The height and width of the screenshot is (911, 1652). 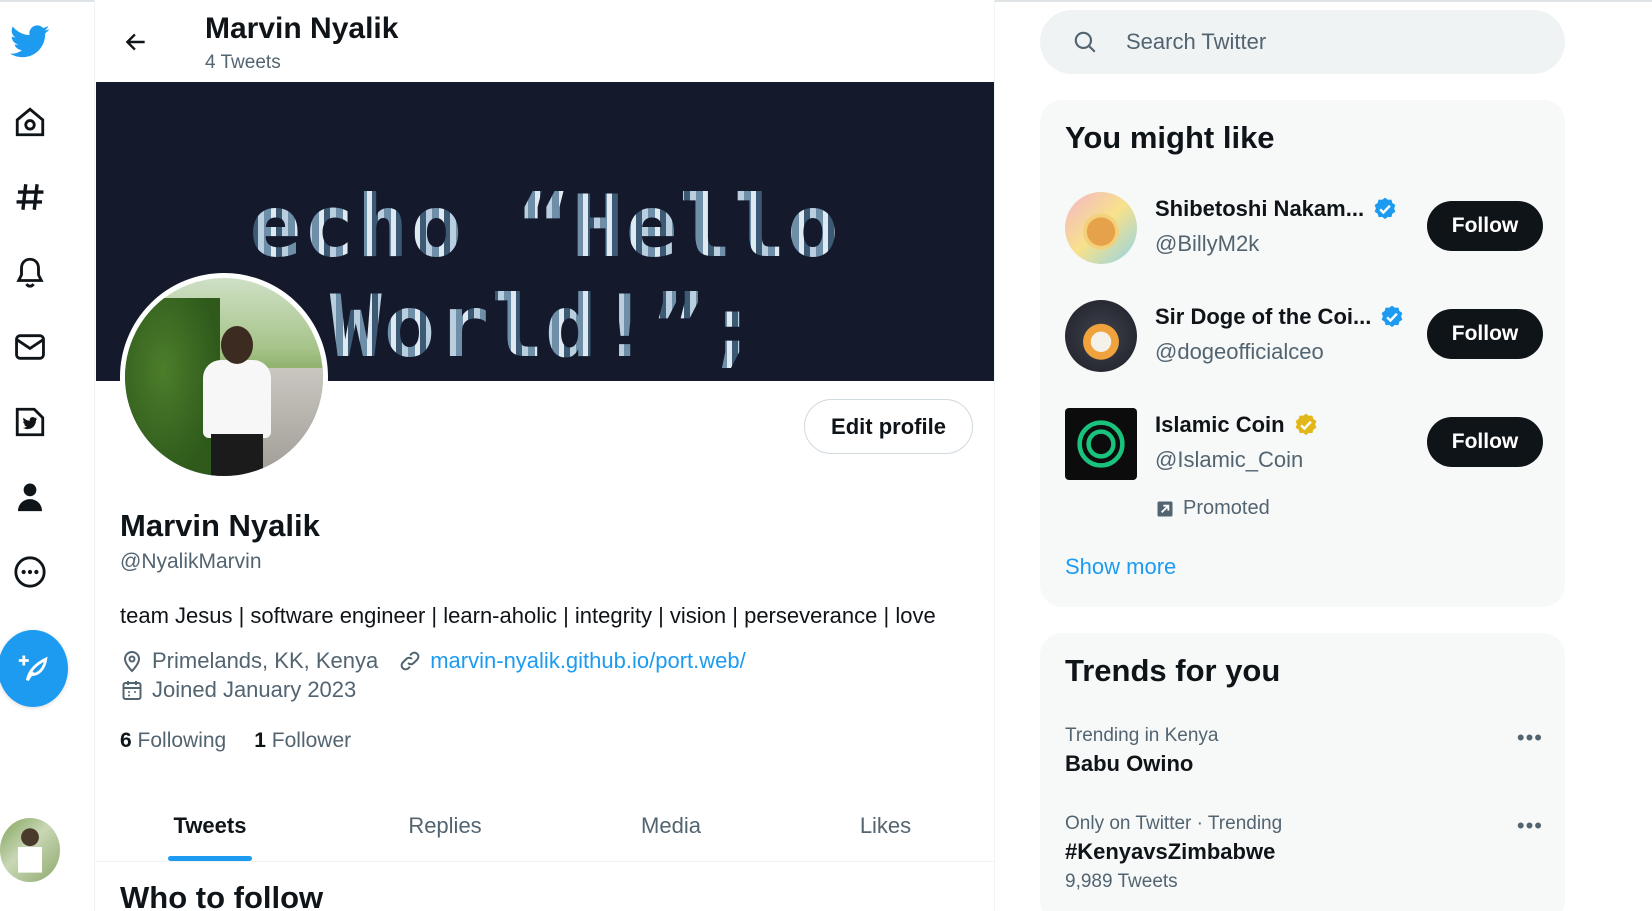 What do you see at coordinates (132, 661) in the screenshot?
I see `location-pin-icon` at bounding box center [132, 661].